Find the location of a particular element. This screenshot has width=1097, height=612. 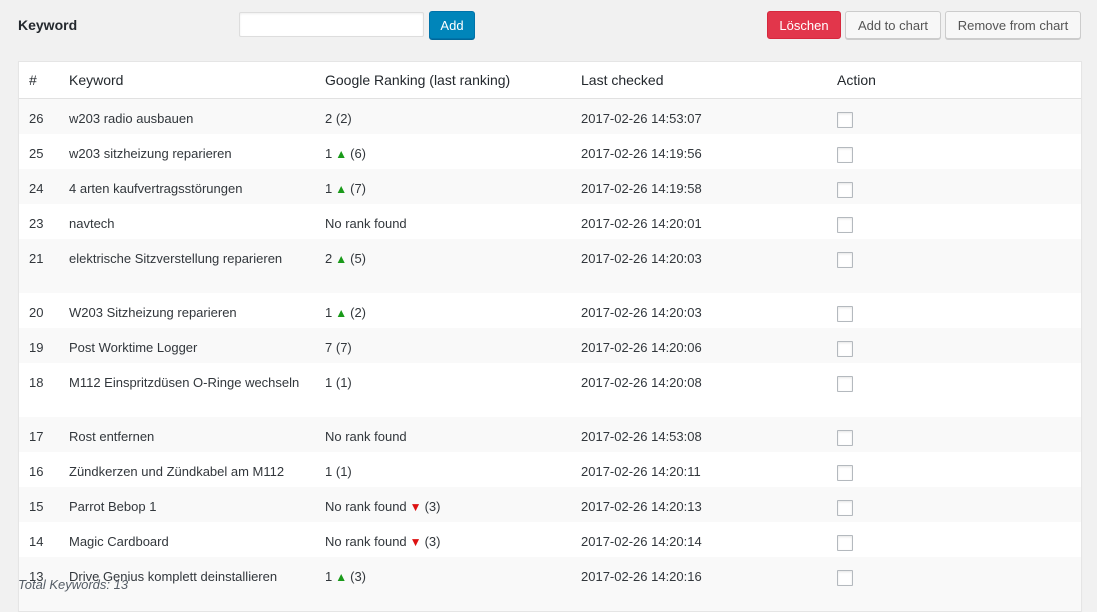

row-last-checked: 2017-02-26 14:20:16 is located at coordinates (641, 576).